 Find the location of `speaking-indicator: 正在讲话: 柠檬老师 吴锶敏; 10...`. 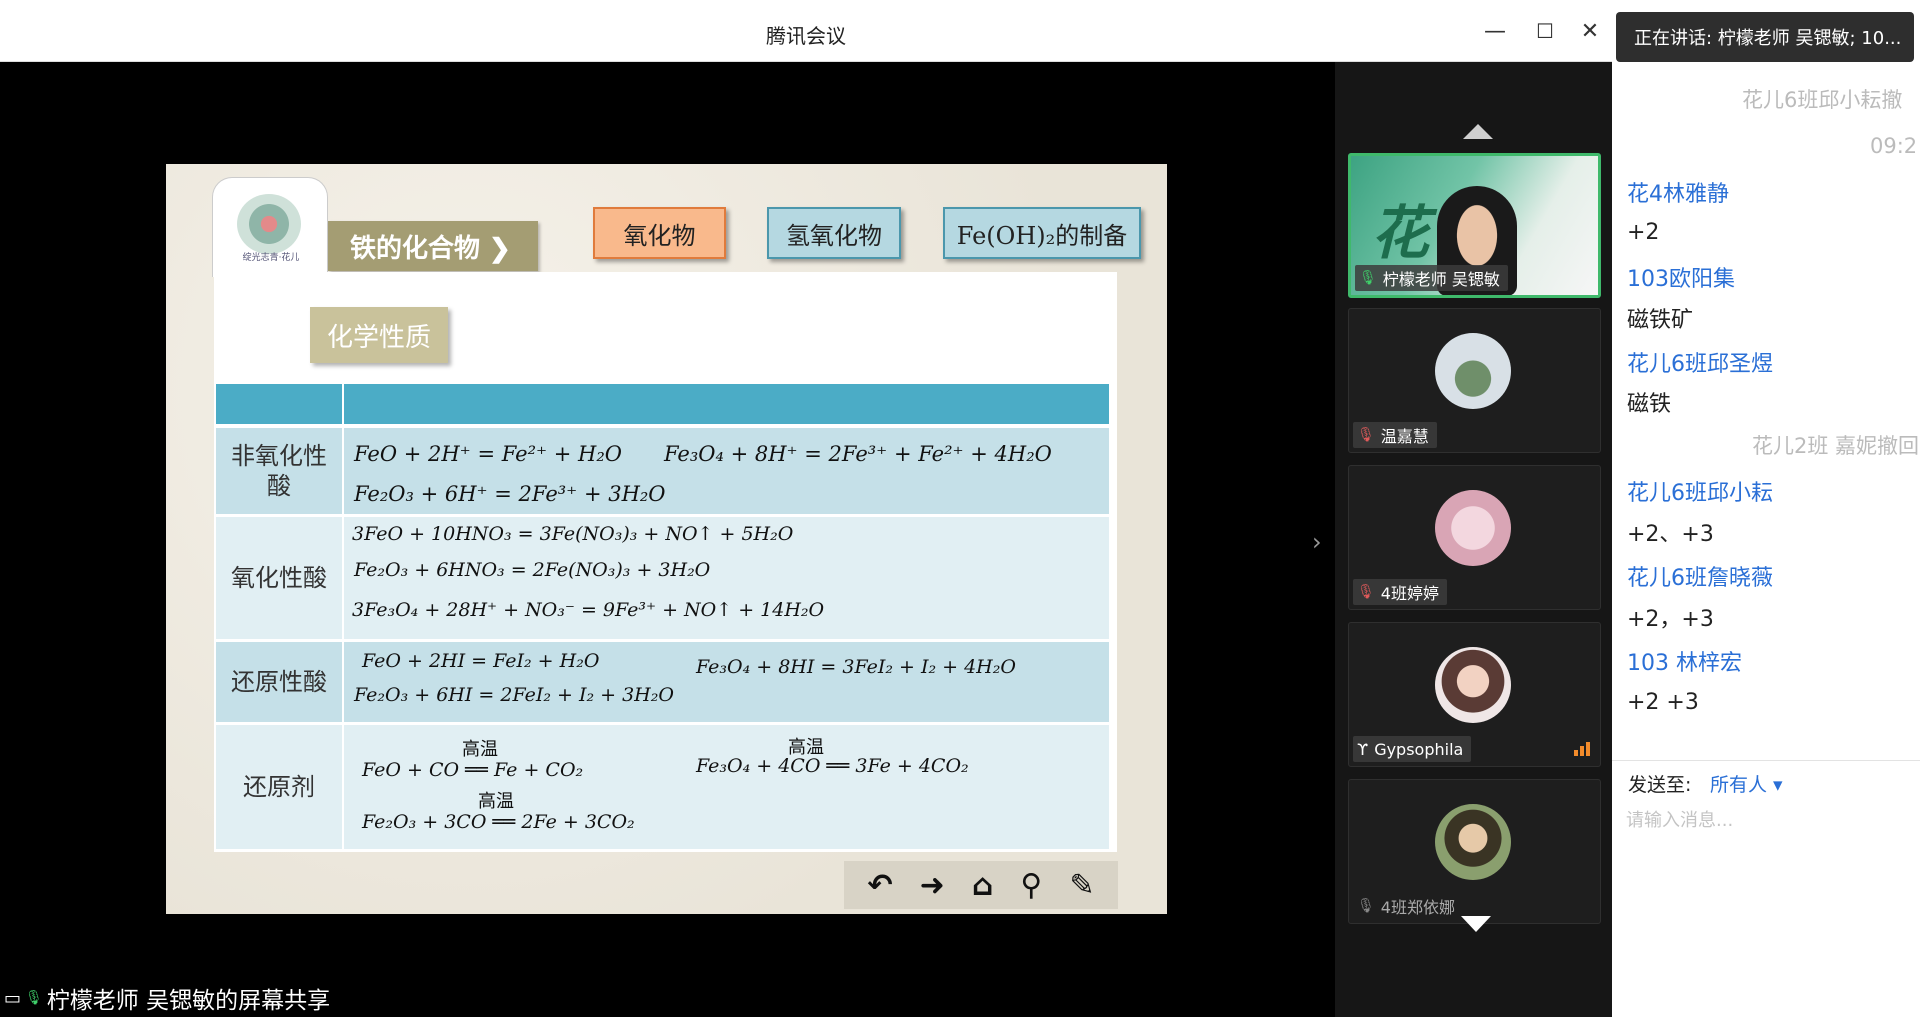

speaking-indicator: 正在讲话: 柠檬老师 吴锶敏; 10... is located at coordinates (1765, 37).